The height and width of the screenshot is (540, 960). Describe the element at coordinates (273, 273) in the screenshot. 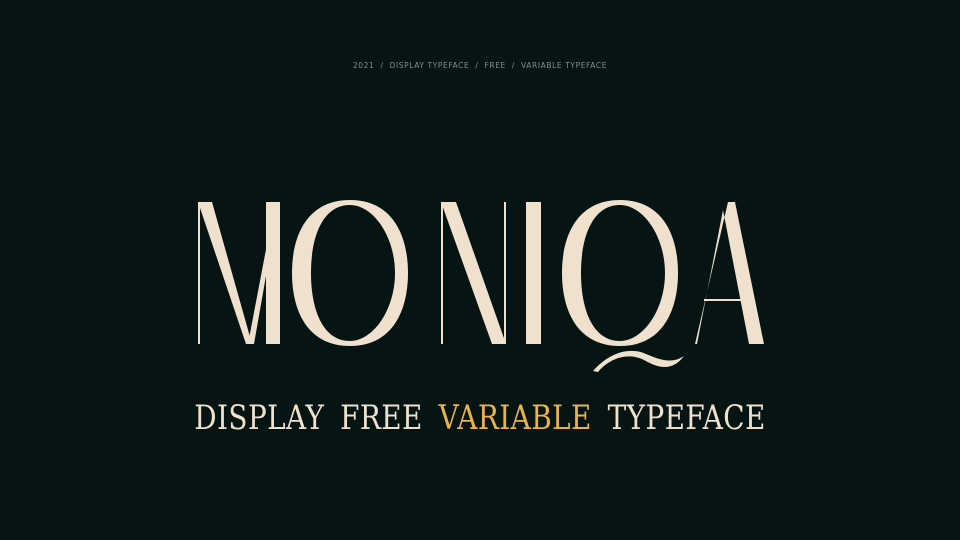

I see `logo-m-right-stem` at that location.